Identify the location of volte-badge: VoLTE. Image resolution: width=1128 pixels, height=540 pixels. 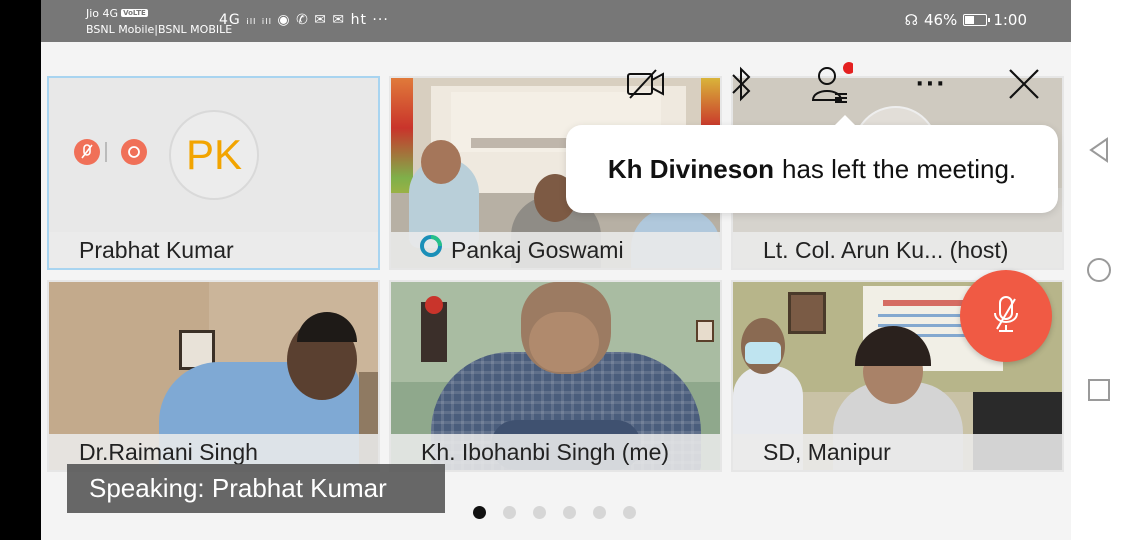
(134, 13).